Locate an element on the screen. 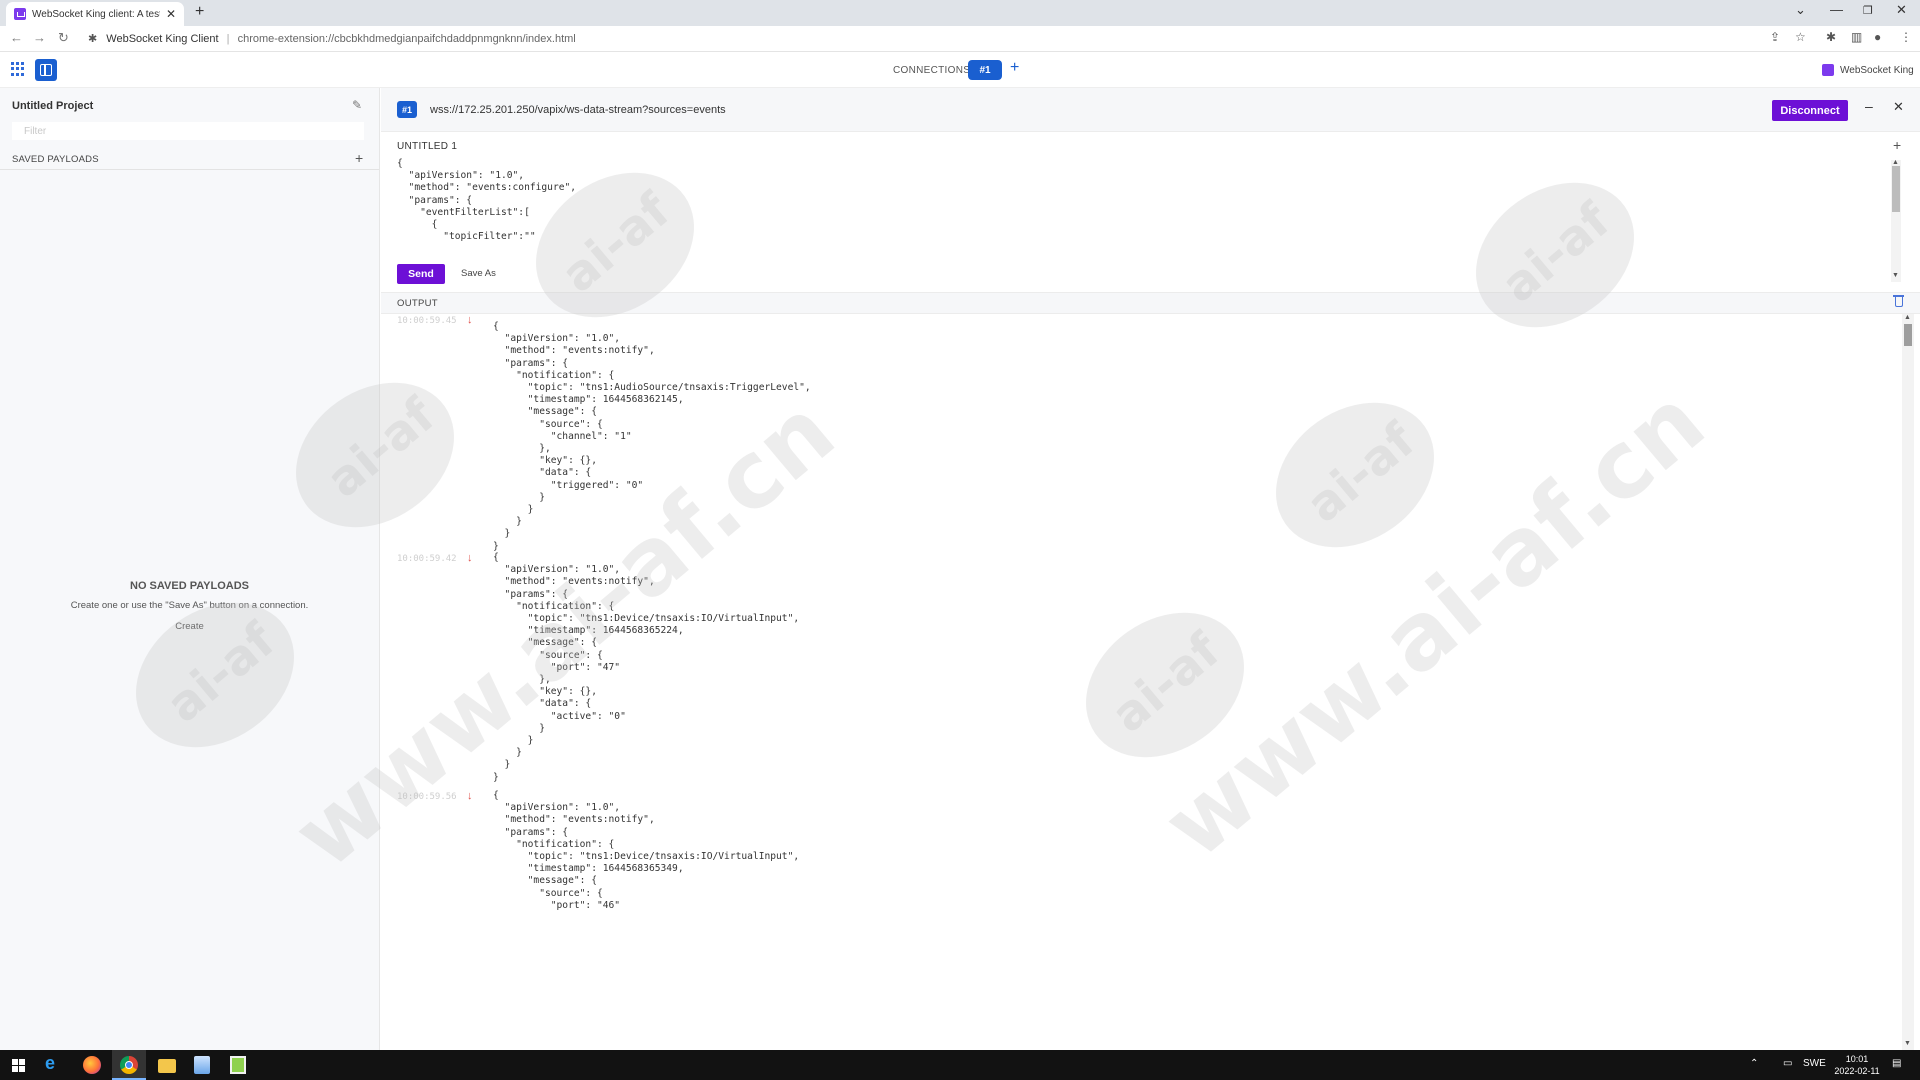  browser-tab: WebSocket King client: A testing ✕ is located at coordinates (95, 14).